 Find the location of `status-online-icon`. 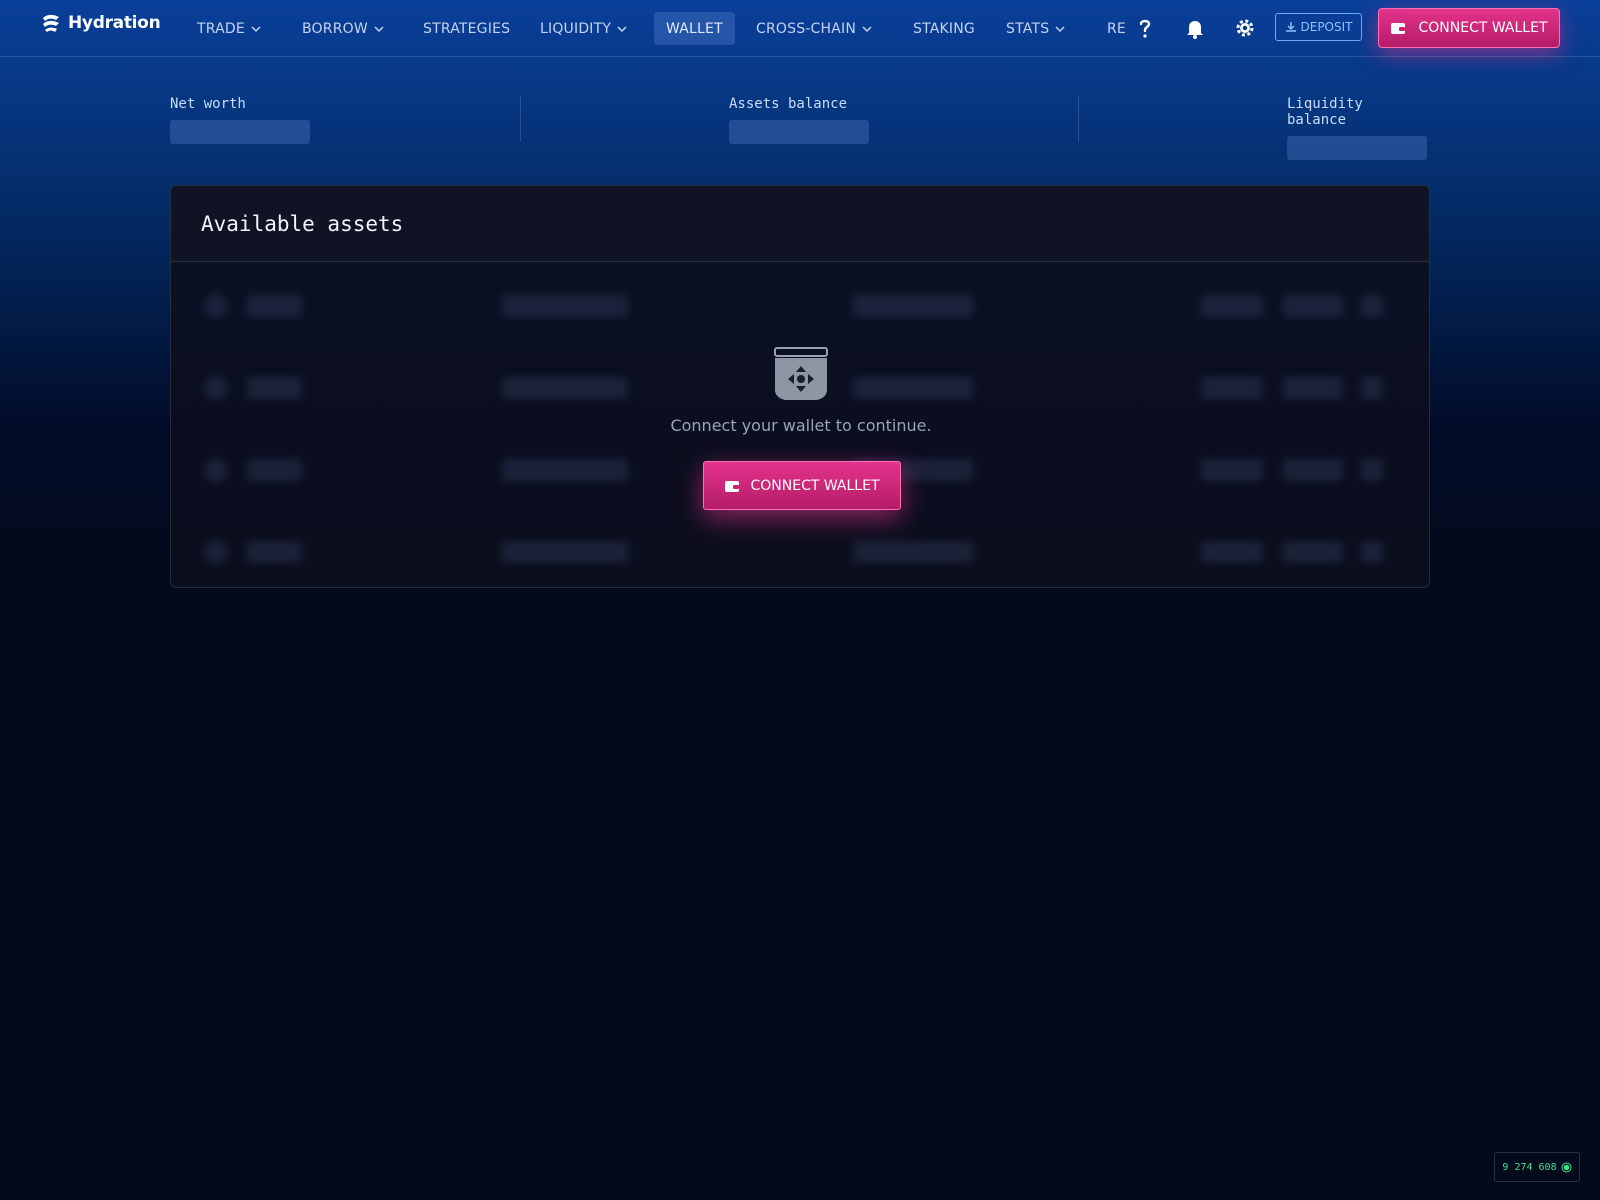

status-online-icon is located at coordinates (1566, 1167).